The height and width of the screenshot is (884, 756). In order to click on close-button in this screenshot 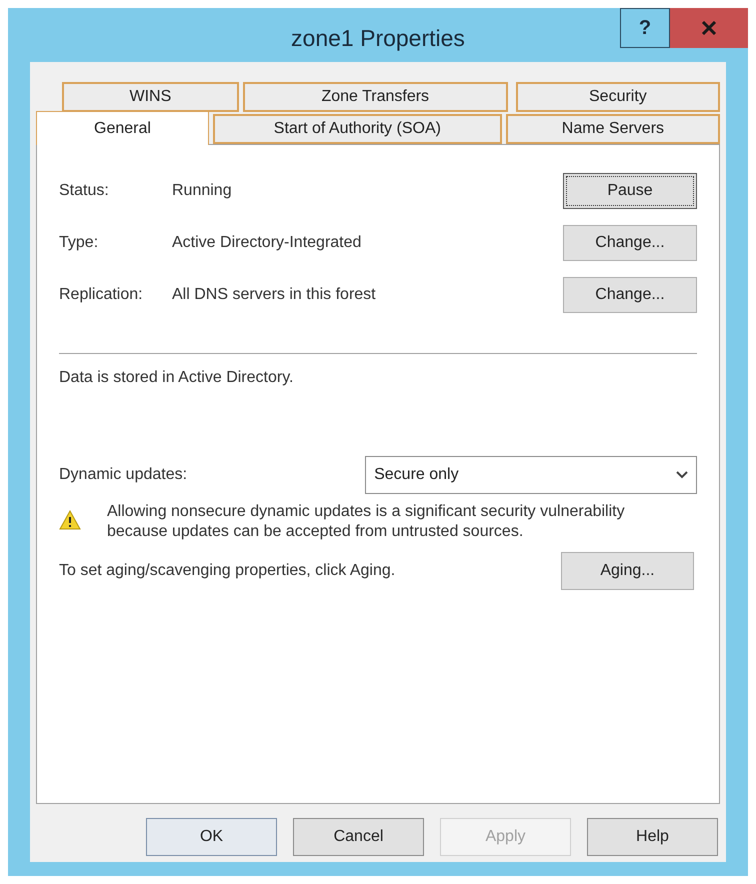, I will do `click(709, 28)`.